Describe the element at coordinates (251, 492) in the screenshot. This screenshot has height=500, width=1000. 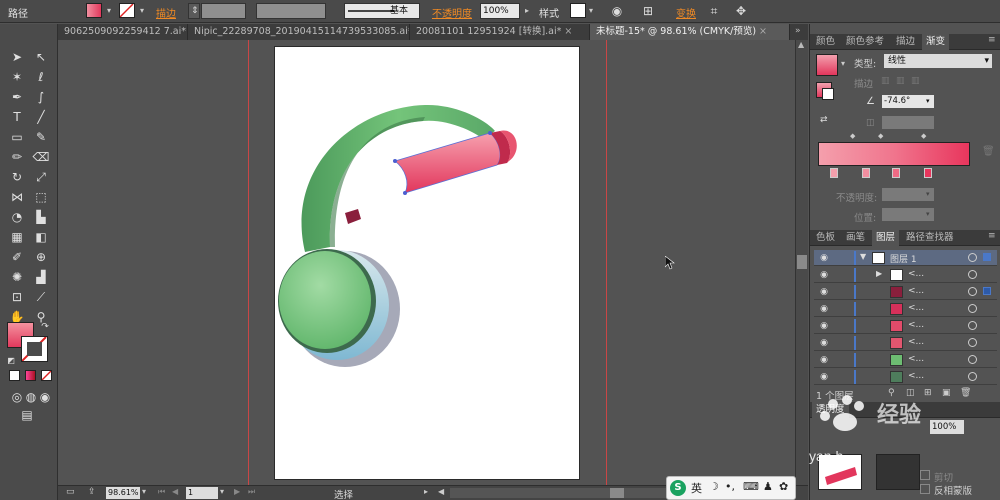
I see `last-artboard-icon: ⏭` at that location.